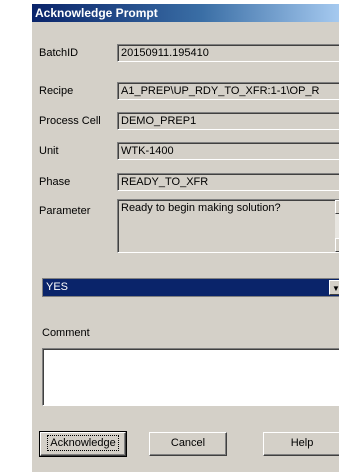 This screenshot has width=339, height=472. I want to click on comment-textarea: ▲ ▼, so click(190, 377).